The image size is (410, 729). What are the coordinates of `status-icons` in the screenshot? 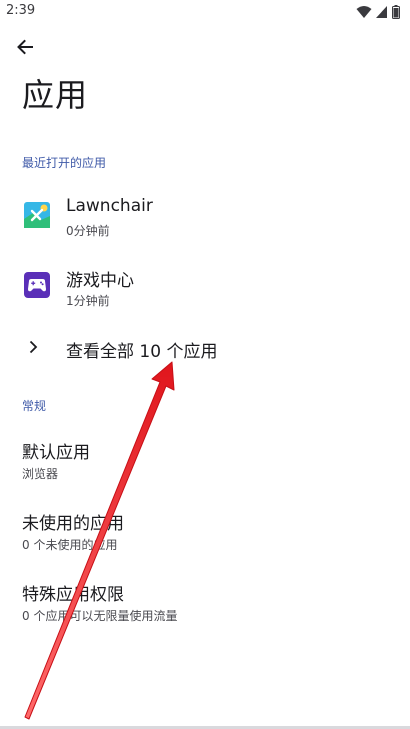 It's located at (378, 12).